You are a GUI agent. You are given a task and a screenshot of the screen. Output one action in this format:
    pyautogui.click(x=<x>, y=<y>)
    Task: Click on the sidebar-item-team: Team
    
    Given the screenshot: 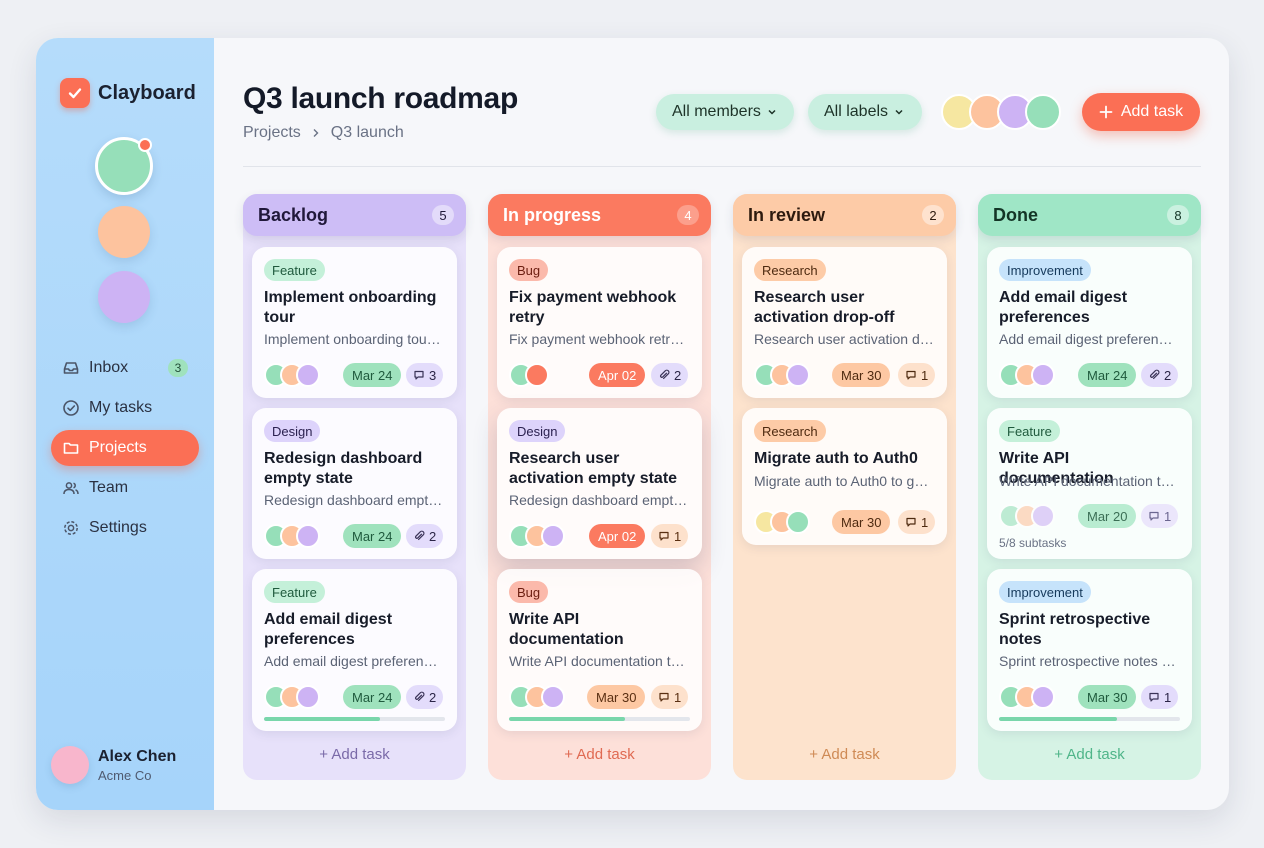 What is the action you would take?
    pyautogui.click(x=125, y=488)
    